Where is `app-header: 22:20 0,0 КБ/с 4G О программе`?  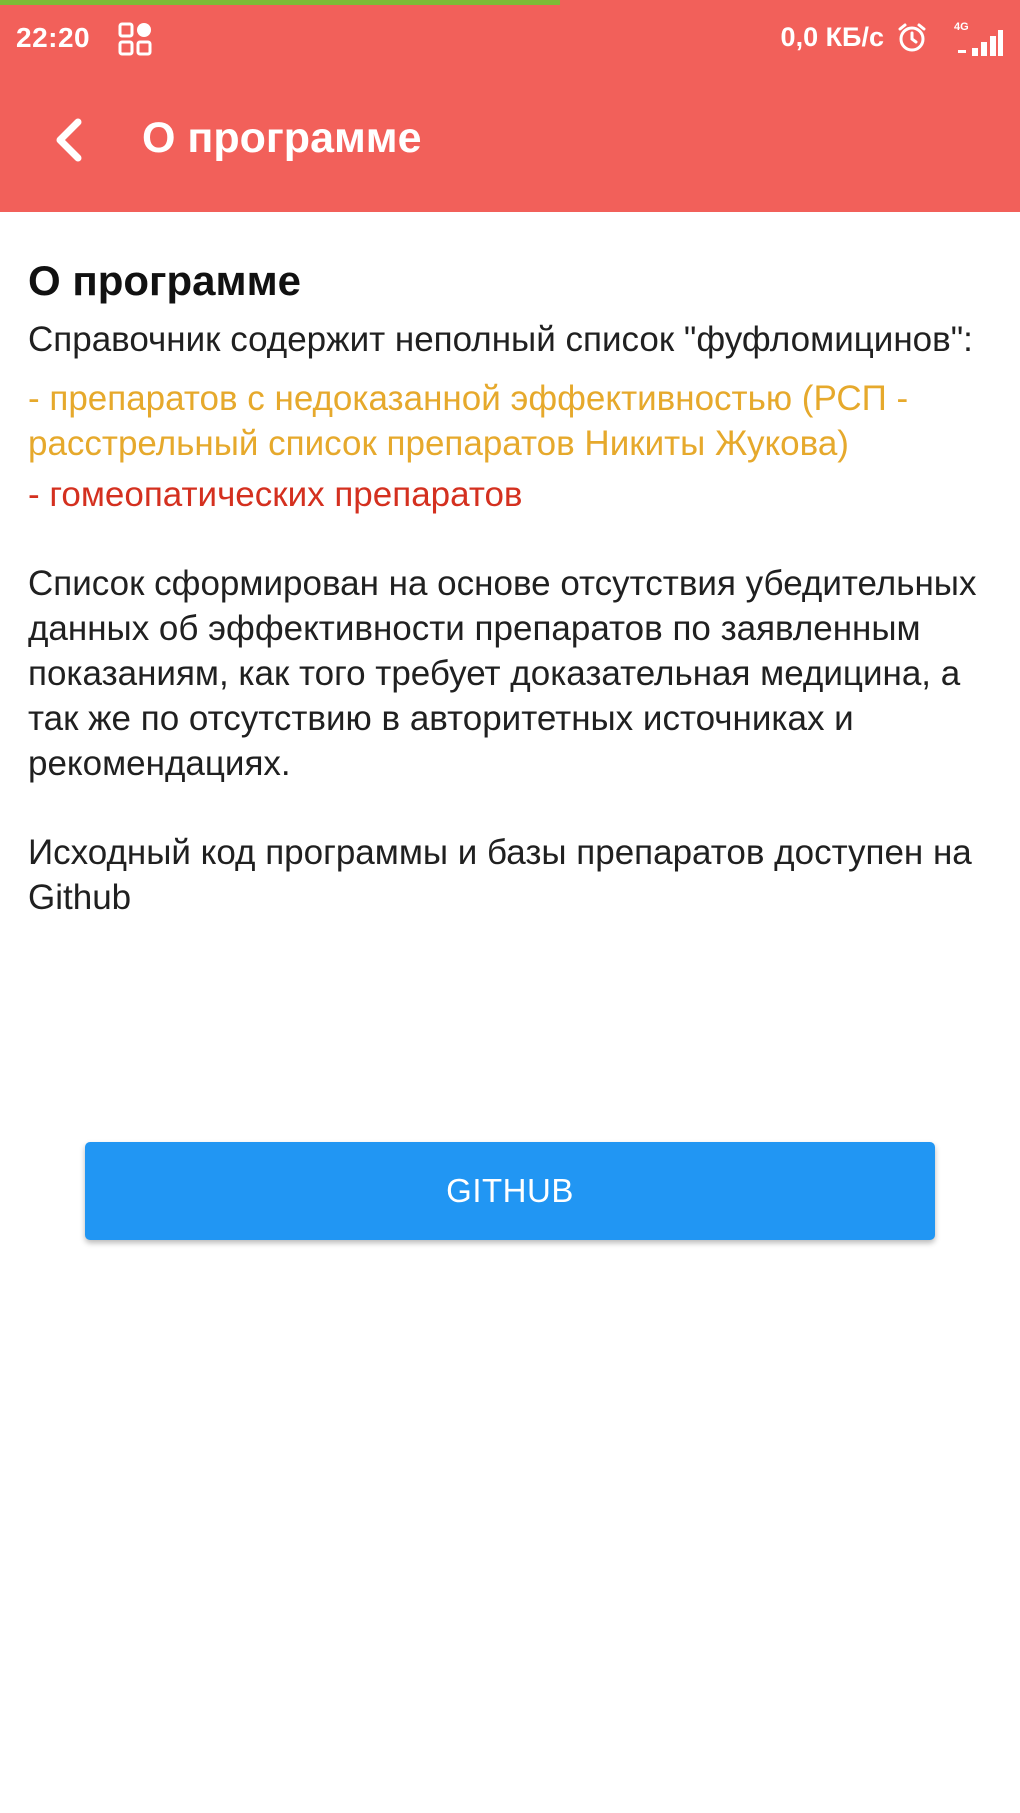 app-header: 22:20 0,0 КБ/с 4G О программе is located at coordinates (510, 106).